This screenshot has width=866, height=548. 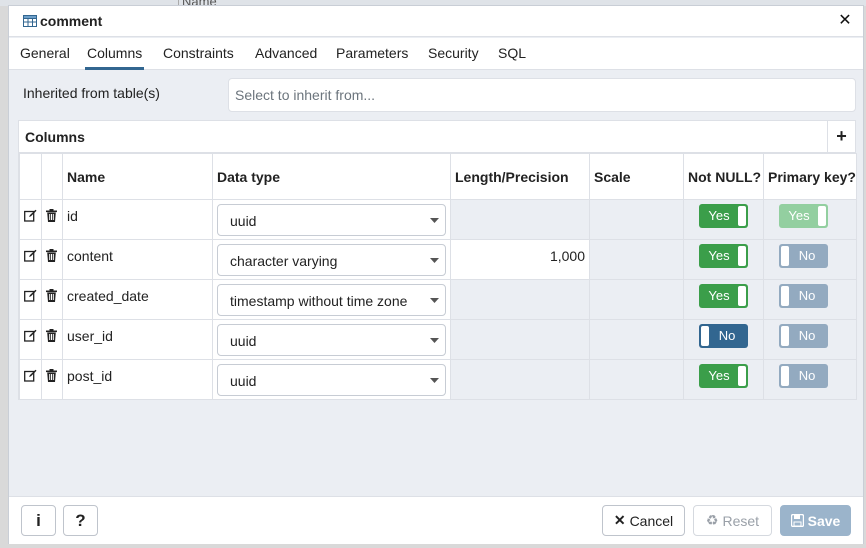 I want to click on data-type-select: character varying, so click(x=331, y=260).